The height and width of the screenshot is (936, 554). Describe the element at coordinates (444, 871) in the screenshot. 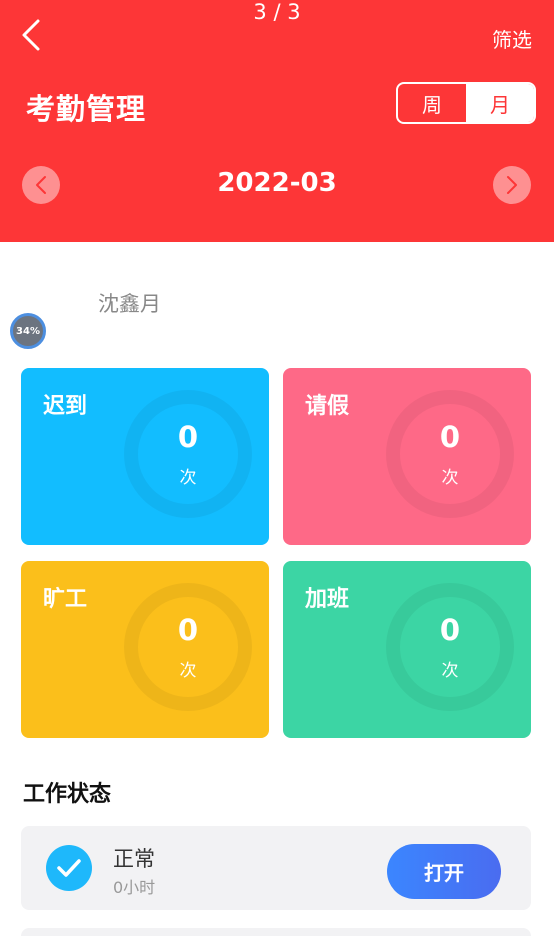

I see `open-button: 打开` at that location.